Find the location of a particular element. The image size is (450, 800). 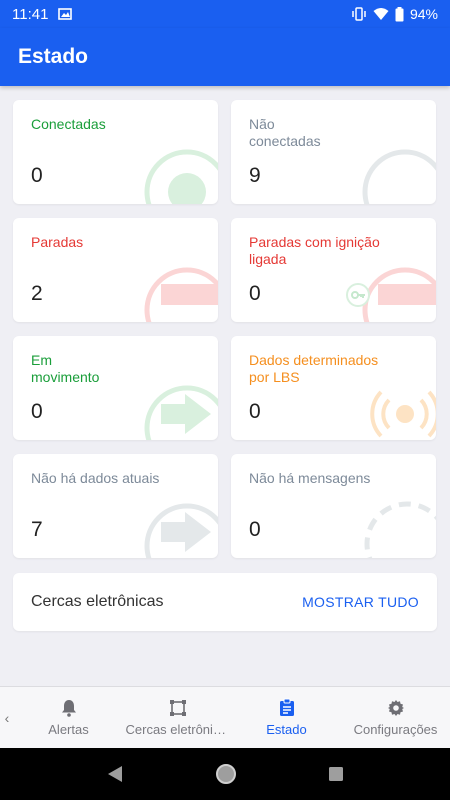

geofences-card: Cercas eletrônicas MOSTRAR TUDO is located at coordinates (225, 602).